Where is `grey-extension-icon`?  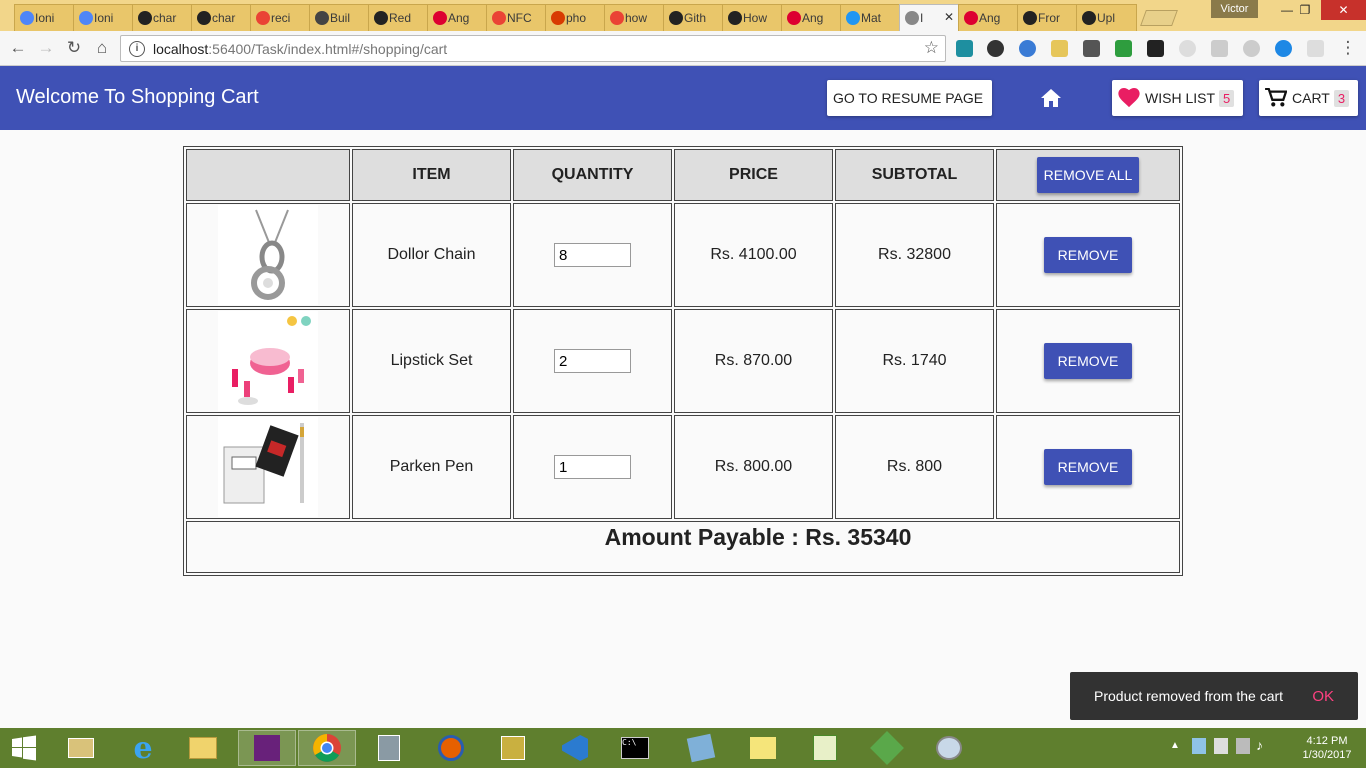
grey-extension-icon is located at coordinates (1187, 48).